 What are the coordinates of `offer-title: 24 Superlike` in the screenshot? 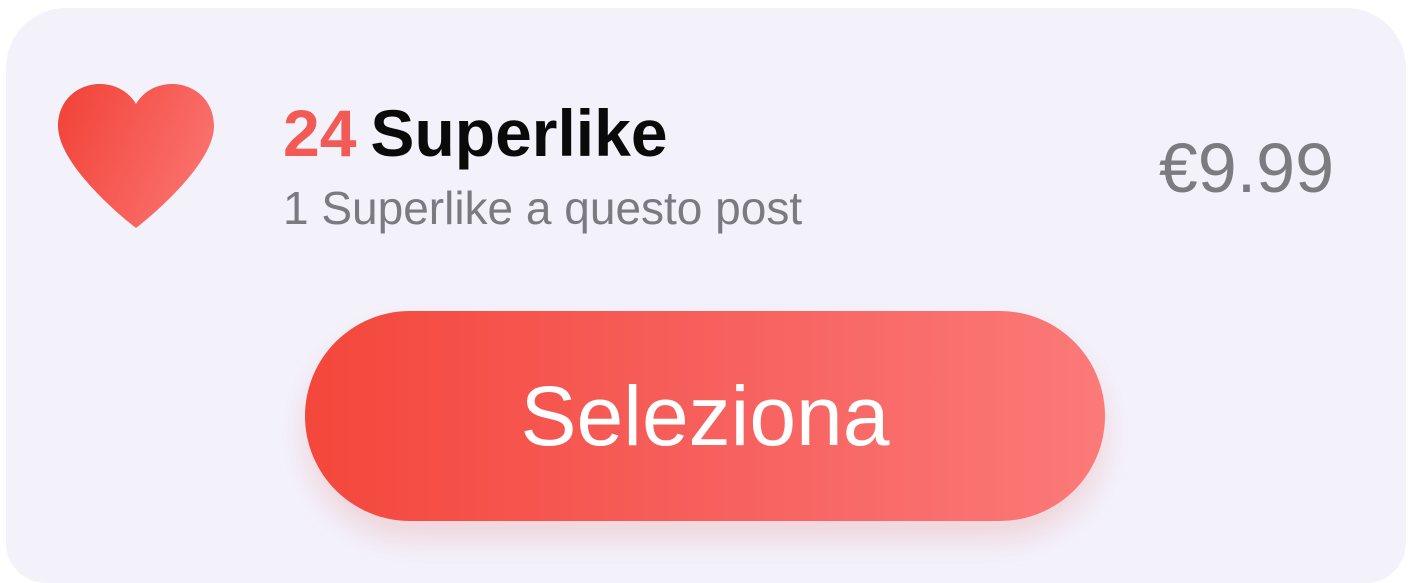 It's located at (475, 133).